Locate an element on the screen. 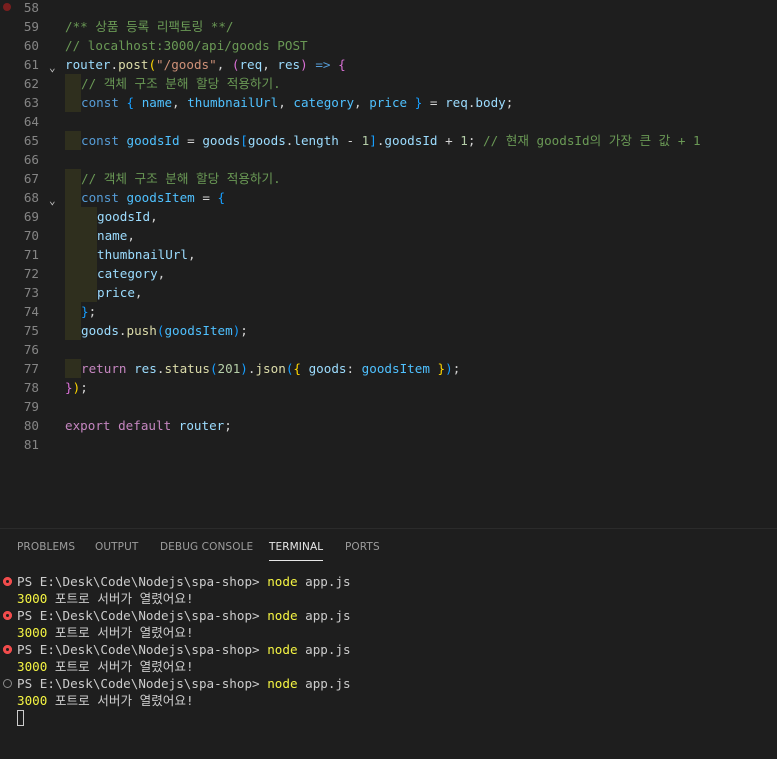  line-number: 65 is located at coordinates (31, 140).